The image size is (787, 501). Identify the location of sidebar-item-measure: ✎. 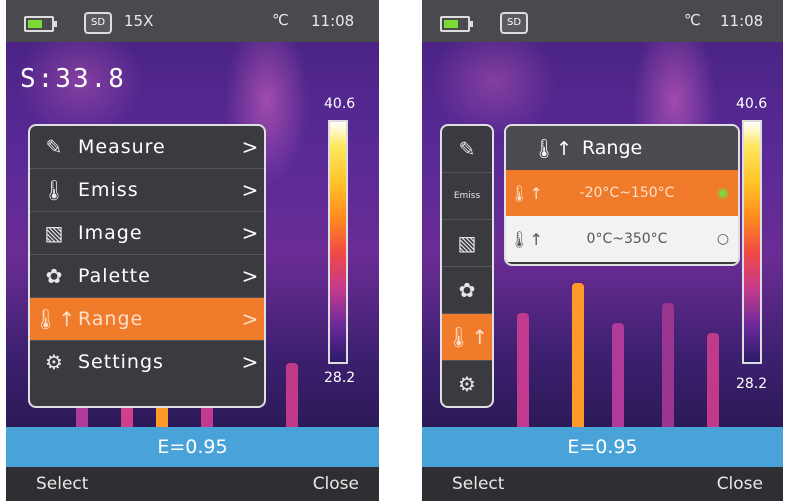
(467, 149).